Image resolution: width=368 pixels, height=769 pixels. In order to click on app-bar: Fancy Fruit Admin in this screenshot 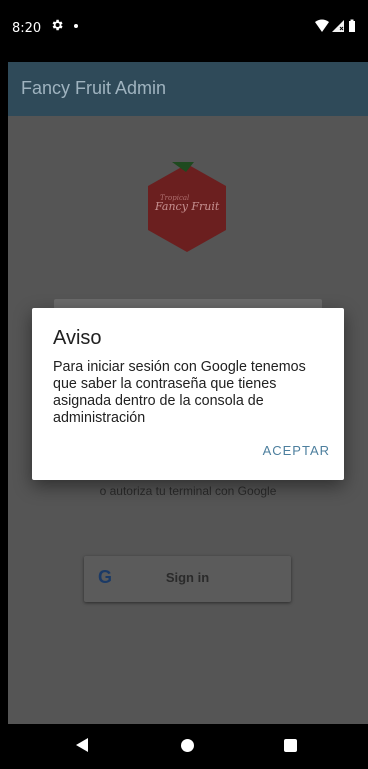, I will do `click(188, 89)`.